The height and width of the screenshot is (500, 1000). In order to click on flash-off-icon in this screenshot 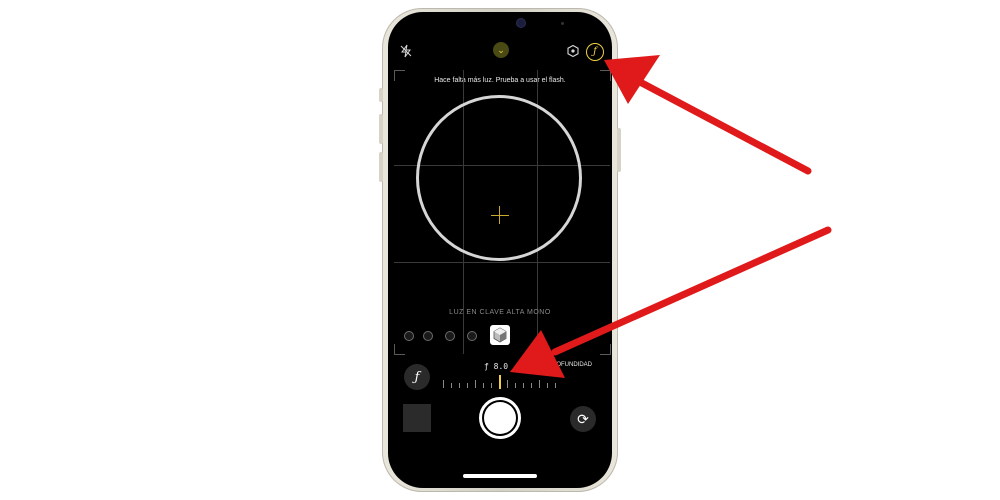, I will do `click(406, 51)`.